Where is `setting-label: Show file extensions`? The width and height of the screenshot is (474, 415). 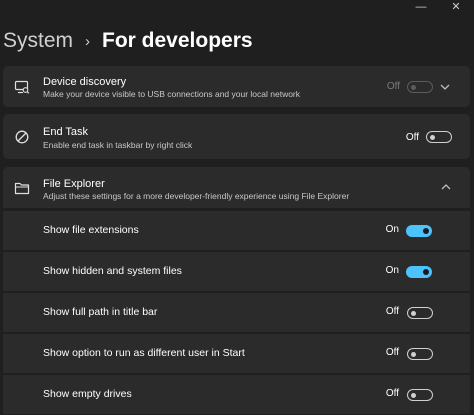 setting-label: Show file extensions is located at coordinates (91, 230).